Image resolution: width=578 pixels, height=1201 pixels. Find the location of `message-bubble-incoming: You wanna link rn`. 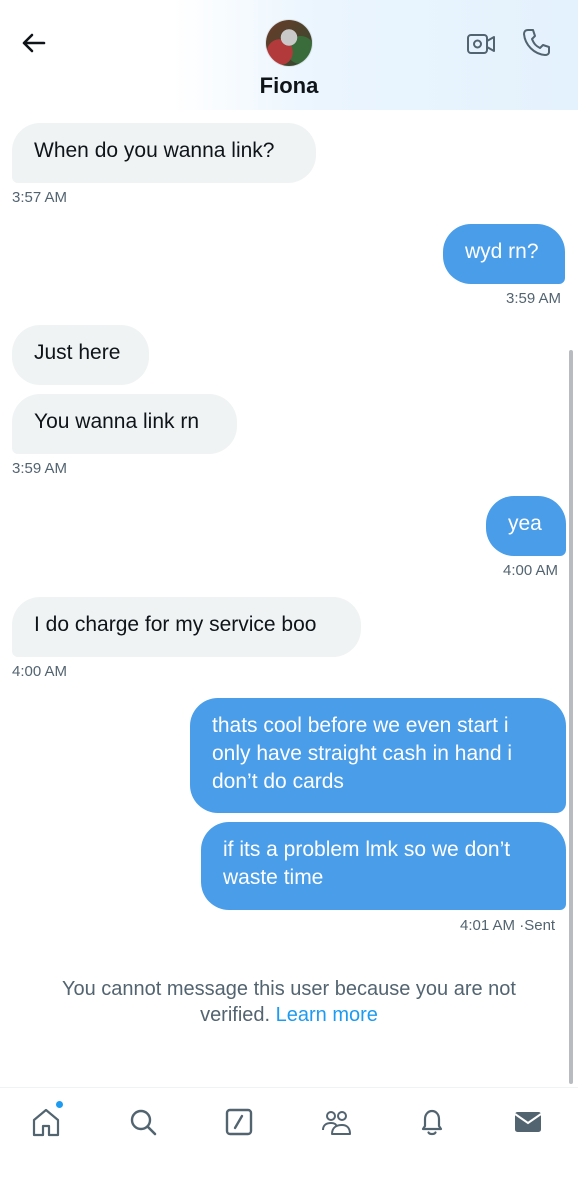

message-bubble-incoming: You wanna link rn is located at coordinates (124, 424).